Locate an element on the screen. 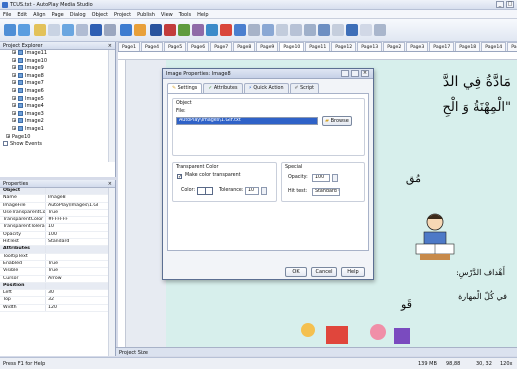 The height and width of the screenshot is (369, 517). tree-item: + Image6 is located at coordinates (57, 91).